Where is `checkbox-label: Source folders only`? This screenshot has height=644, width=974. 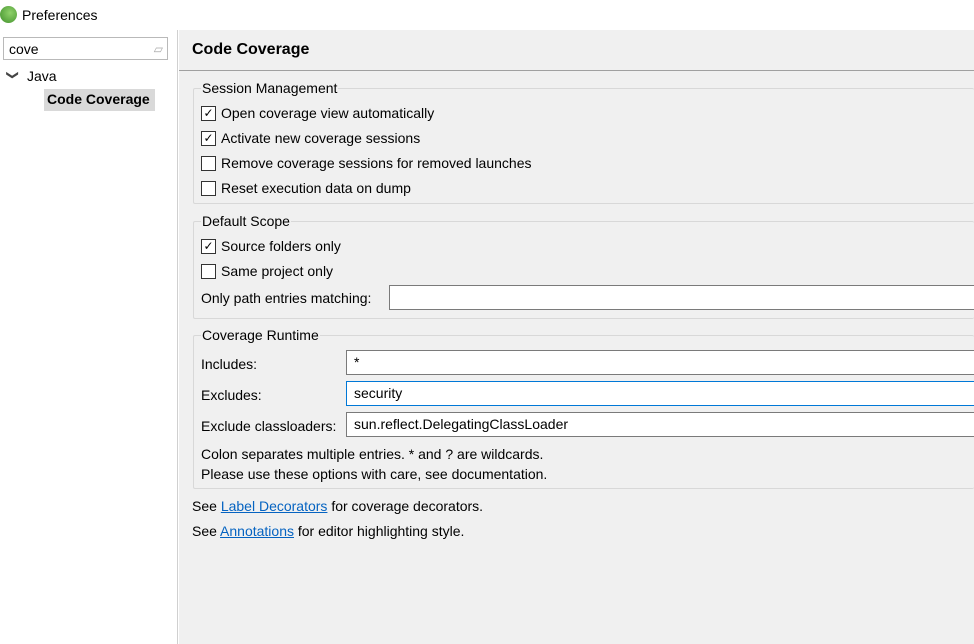 checkbox-label: Source folders only is located at coordinates (281, 246).